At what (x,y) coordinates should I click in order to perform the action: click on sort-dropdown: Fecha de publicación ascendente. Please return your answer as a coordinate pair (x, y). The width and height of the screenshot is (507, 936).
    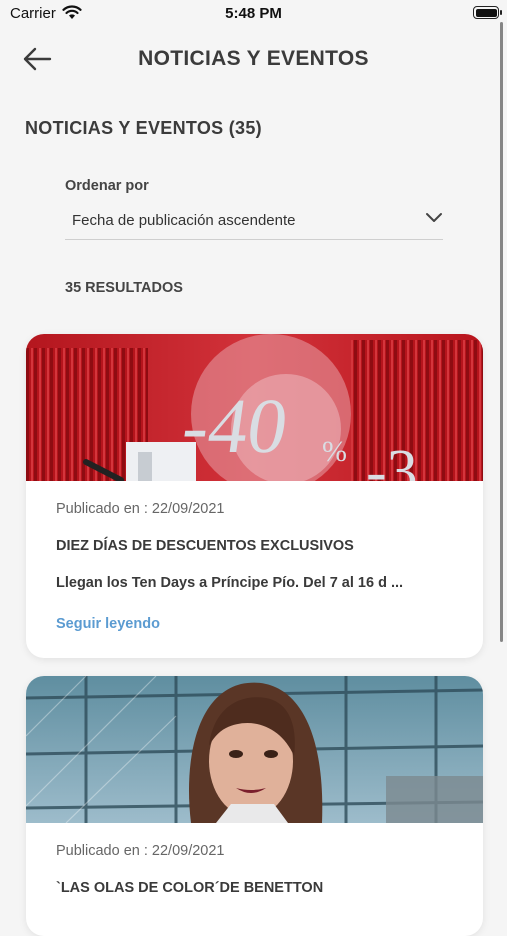
    Looking at the image, I should click on (254, 221).